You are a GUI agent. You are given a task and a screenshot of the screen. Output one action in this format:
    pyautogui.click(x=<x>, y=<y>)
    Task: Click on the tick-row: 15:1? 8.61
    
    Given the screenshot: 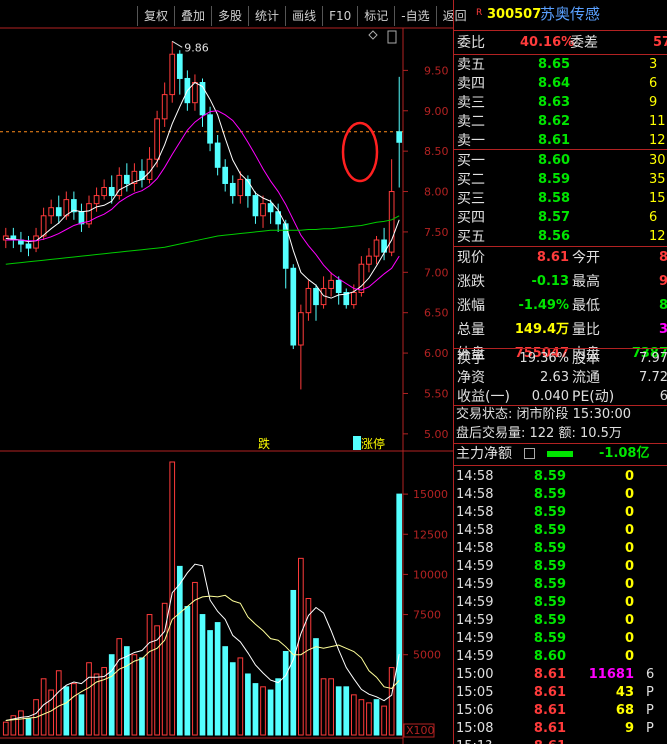 What is the action you would take?
    pyautogui.click(x=560, y=741)
    